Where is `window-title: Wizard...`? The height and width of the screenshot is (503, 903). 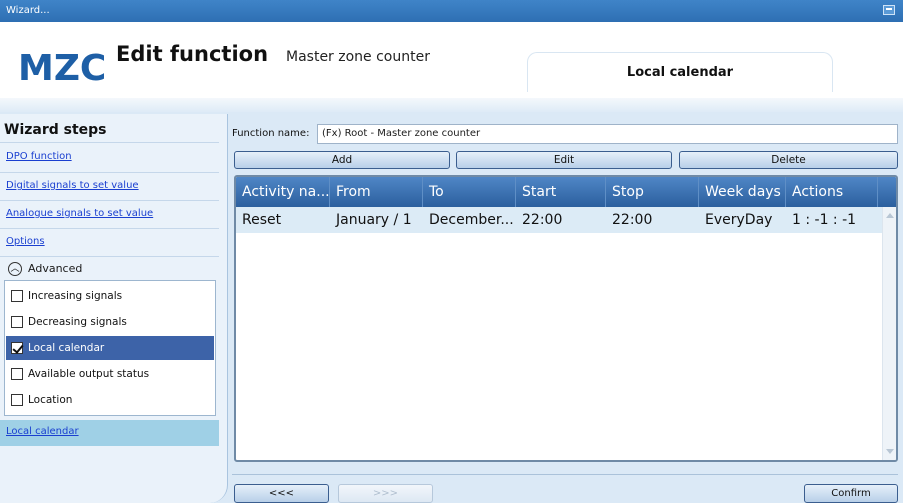
window-title: Wizard... is located at coordinates (28, 10).